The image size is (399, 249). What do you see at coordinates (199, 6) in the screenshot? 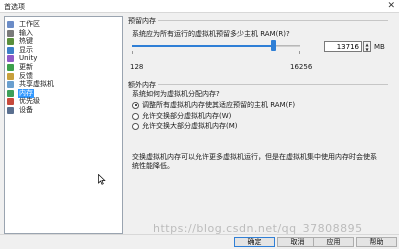
I see `title-bar: 首选项 ✕` at bounding box center [199, 6].